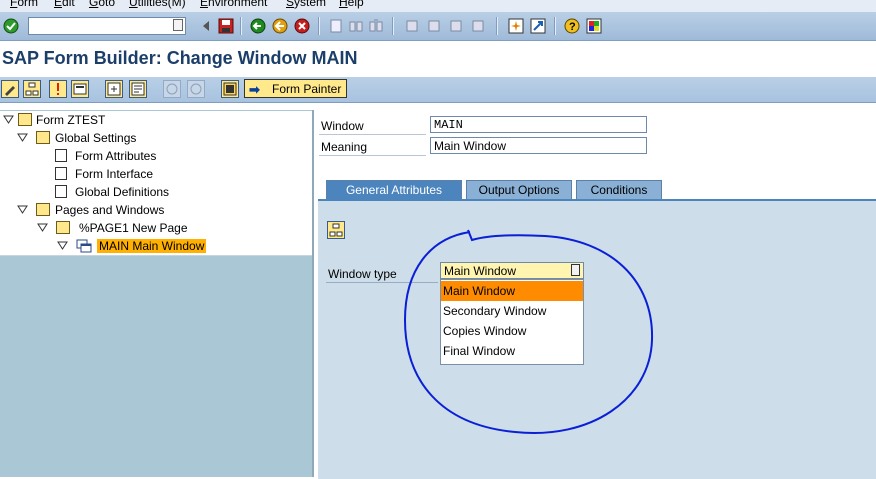  What do you see at coordinates (594, 26) in the screenshot?
I see `layout-menu-icon` at bounding box center [594, 26].